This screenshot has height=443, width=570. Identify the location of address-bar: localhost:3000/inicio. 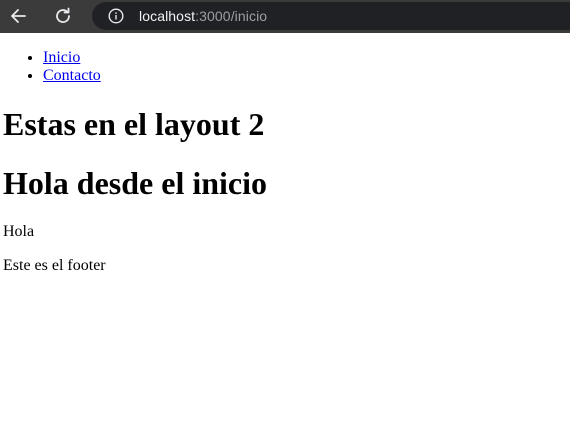
(331, 16).